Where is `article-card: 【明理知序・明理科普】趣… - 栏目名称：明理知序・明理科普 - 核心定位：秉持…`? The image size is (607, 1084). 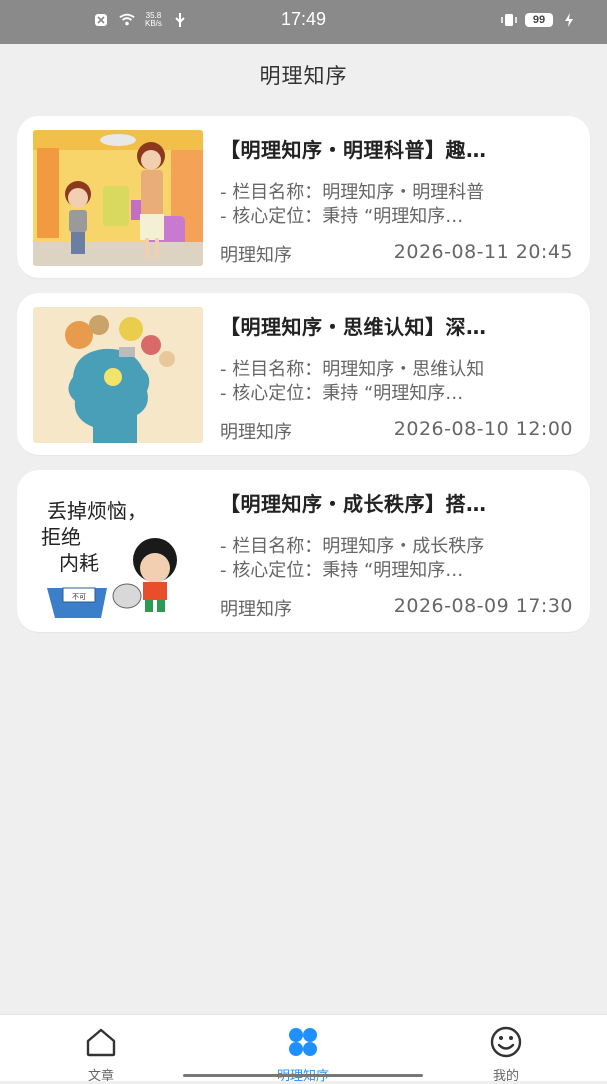
article-card: 【明理知序・明理科普】趣… - 栏目名称：明理知序・明理科普 - 核心定位：秉持… is located at coordinates (303, 197).